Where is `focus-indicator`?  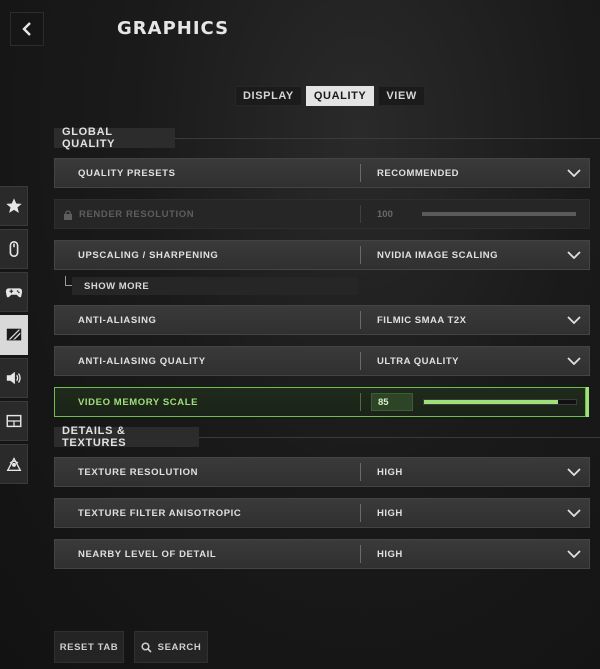
focus-indicator is located at coordinates (587, 402).